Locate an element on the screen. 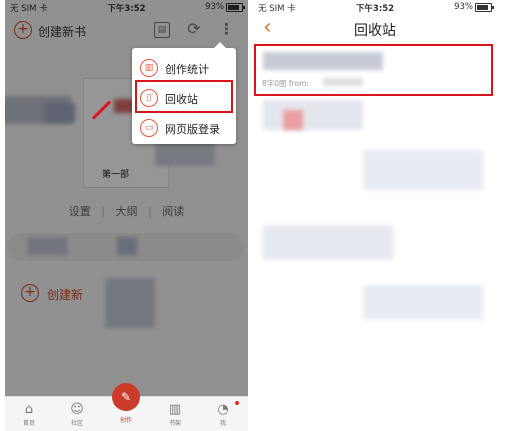  tab-home: ⌂ 首页 is located at coordinates (29, 414).